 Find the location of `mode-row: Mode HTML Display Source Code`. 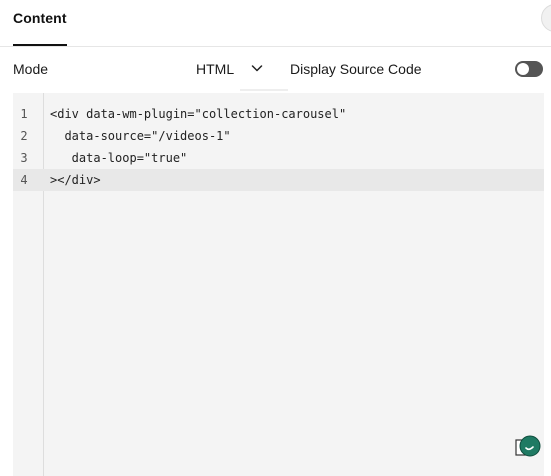

mode-row: Mode HTML Display Source Code is located at coordinates (275, 69).